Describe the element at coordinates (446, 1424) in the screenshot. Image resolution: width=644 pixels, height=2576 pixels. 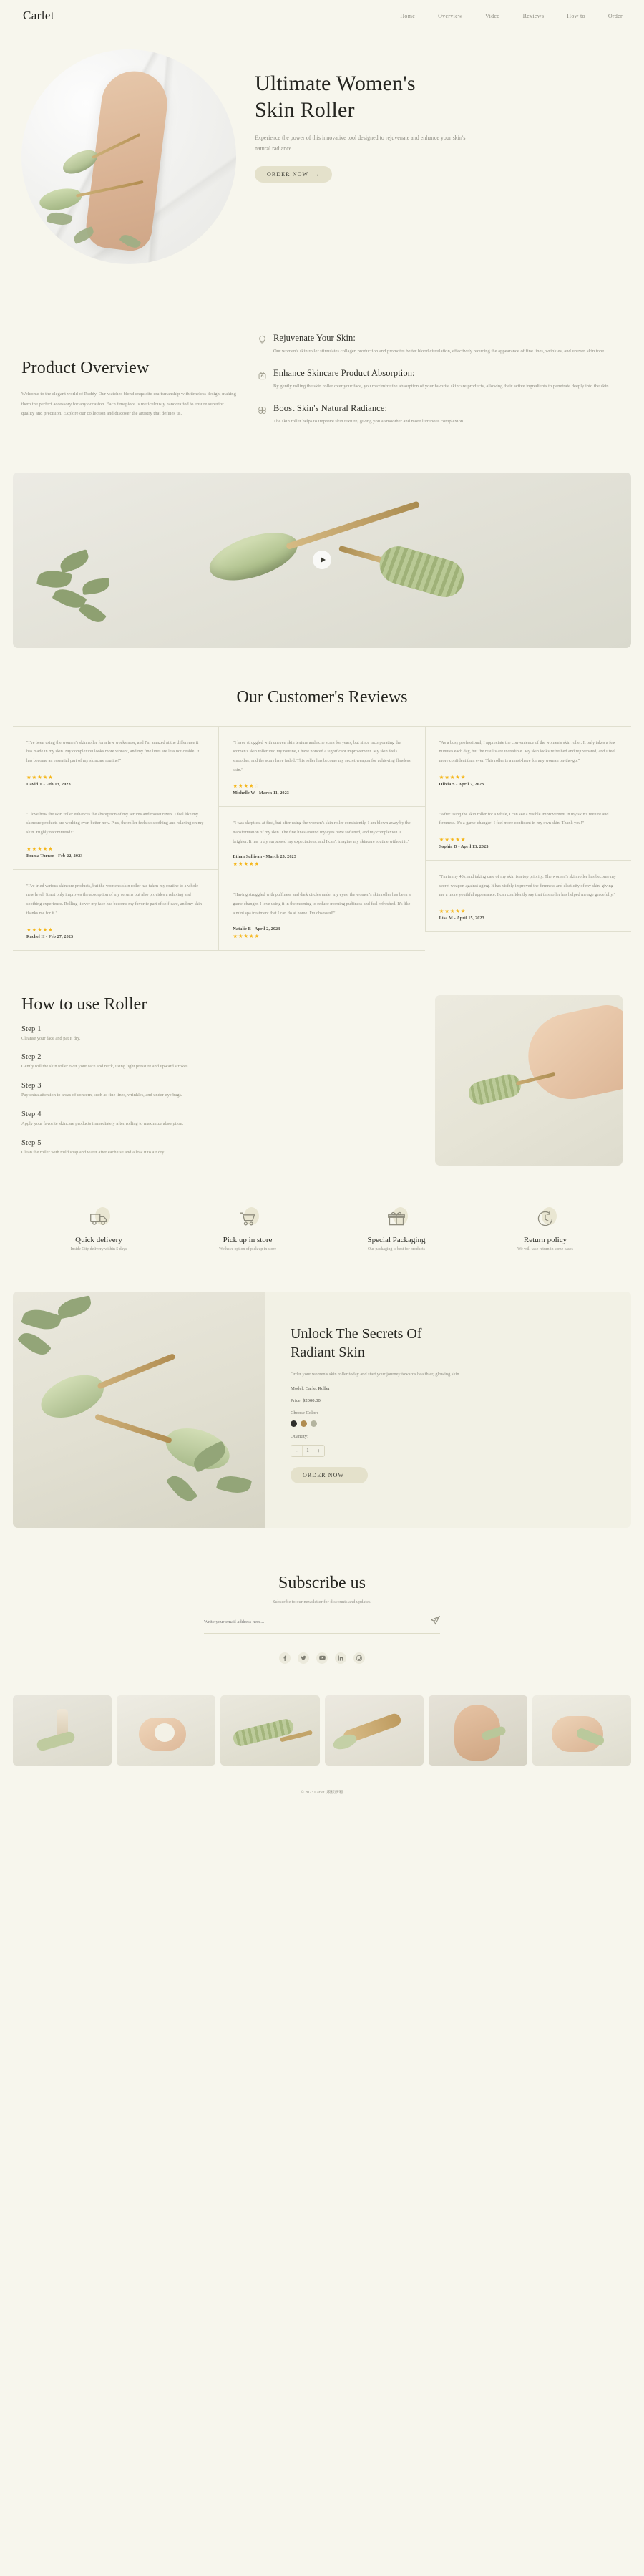
I see `color-swatches` at that location.